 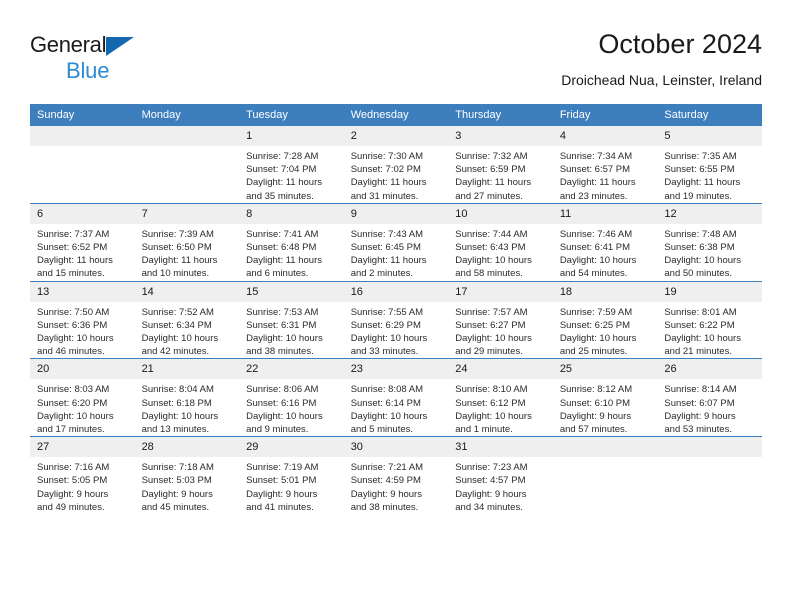 What do you see at coordinates (698, 352) in the screenshot?
I see `daylight-text-line2: and 21 minutes.` at bounding box center [698, 352].